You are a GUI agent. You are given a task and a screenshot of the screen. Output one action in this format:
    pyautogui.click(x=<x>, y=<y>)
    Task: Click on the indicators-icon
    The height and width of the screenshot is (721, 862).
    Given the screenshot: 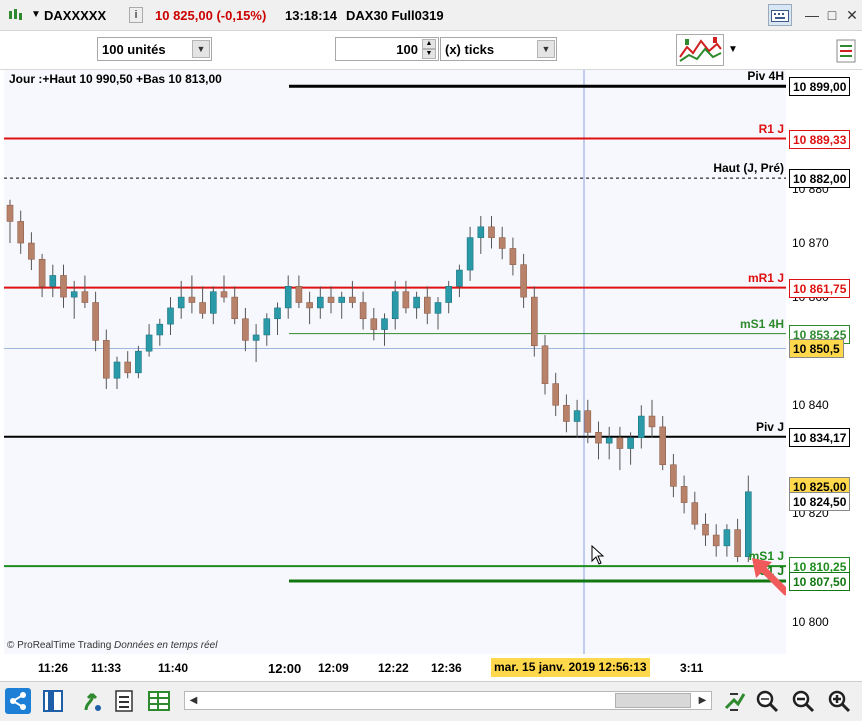 What is the action you would take?
    pyautogui.click(x=700, y=49)
    